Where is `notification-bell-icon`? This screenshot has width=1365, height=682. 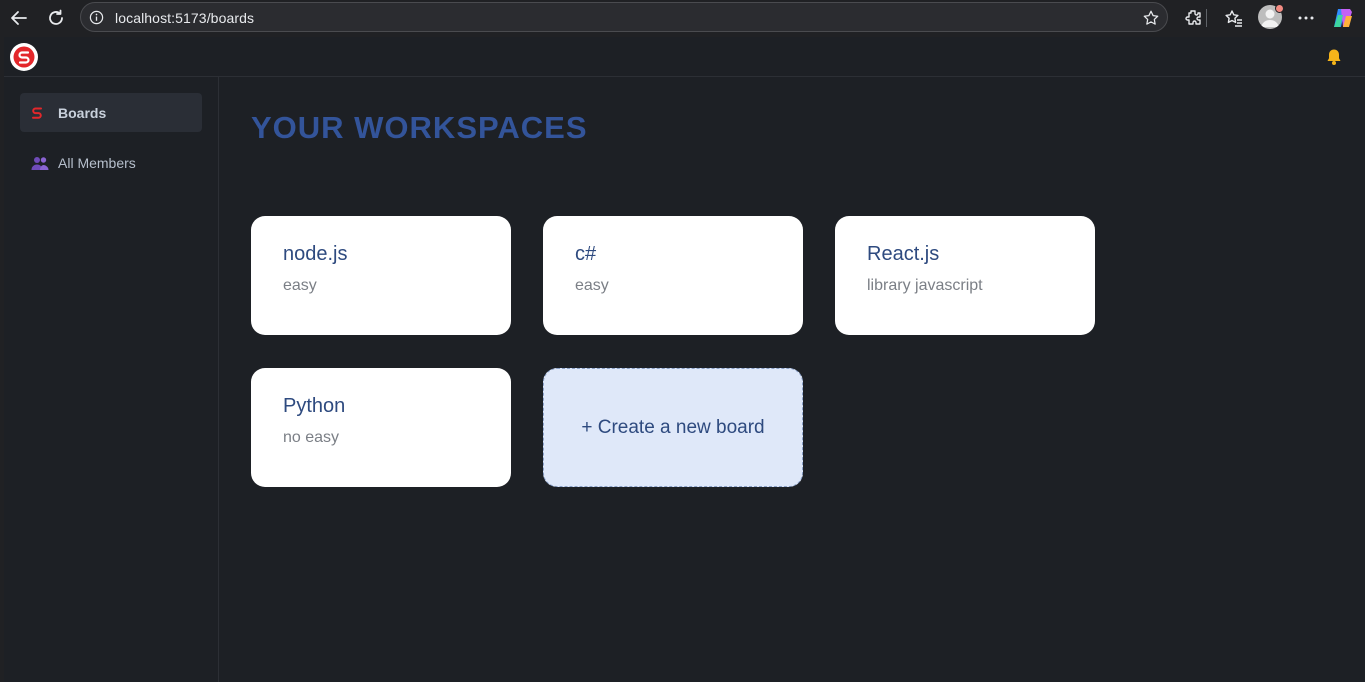 notification-bell-icon is located at coordinates (1334, 59).